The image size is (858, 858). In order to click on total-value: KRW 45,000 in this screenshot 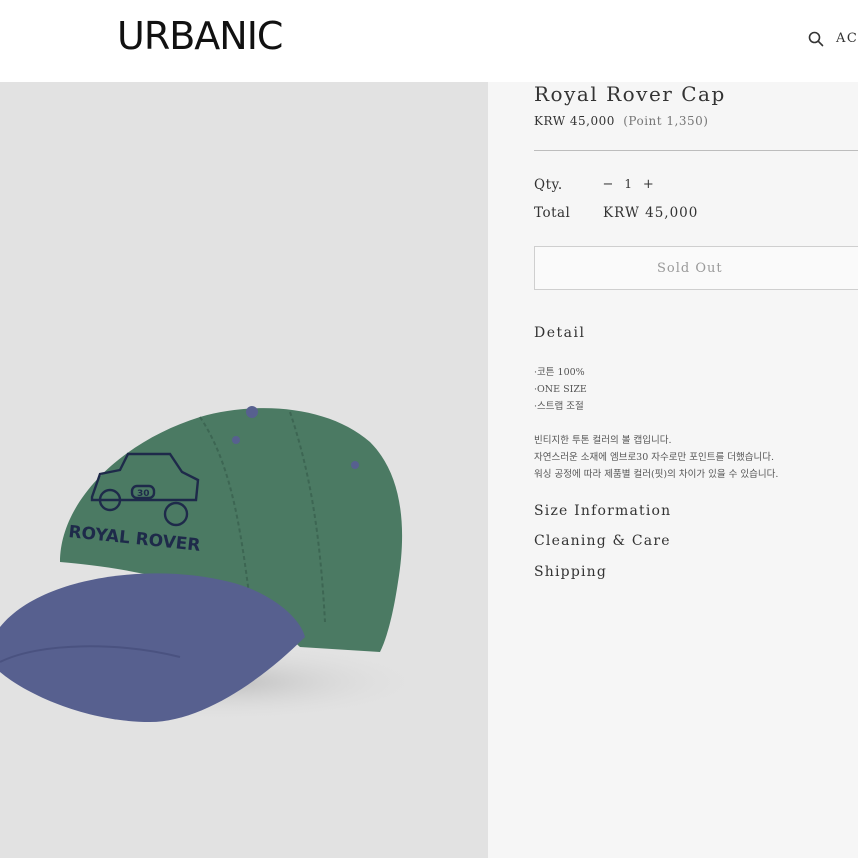, I will do `click(651, 213)`.